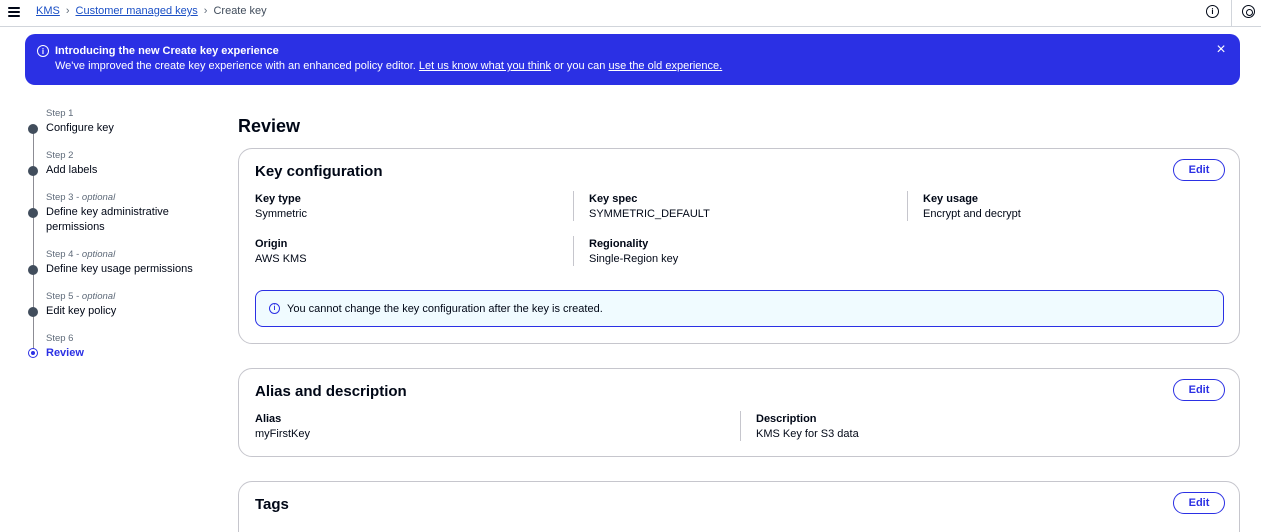 This screenshot has width=1261, height=532. Describe the element at coordinates (81, 254) in the screenshot. I see `step-number: Step 4 - optional` at that location.